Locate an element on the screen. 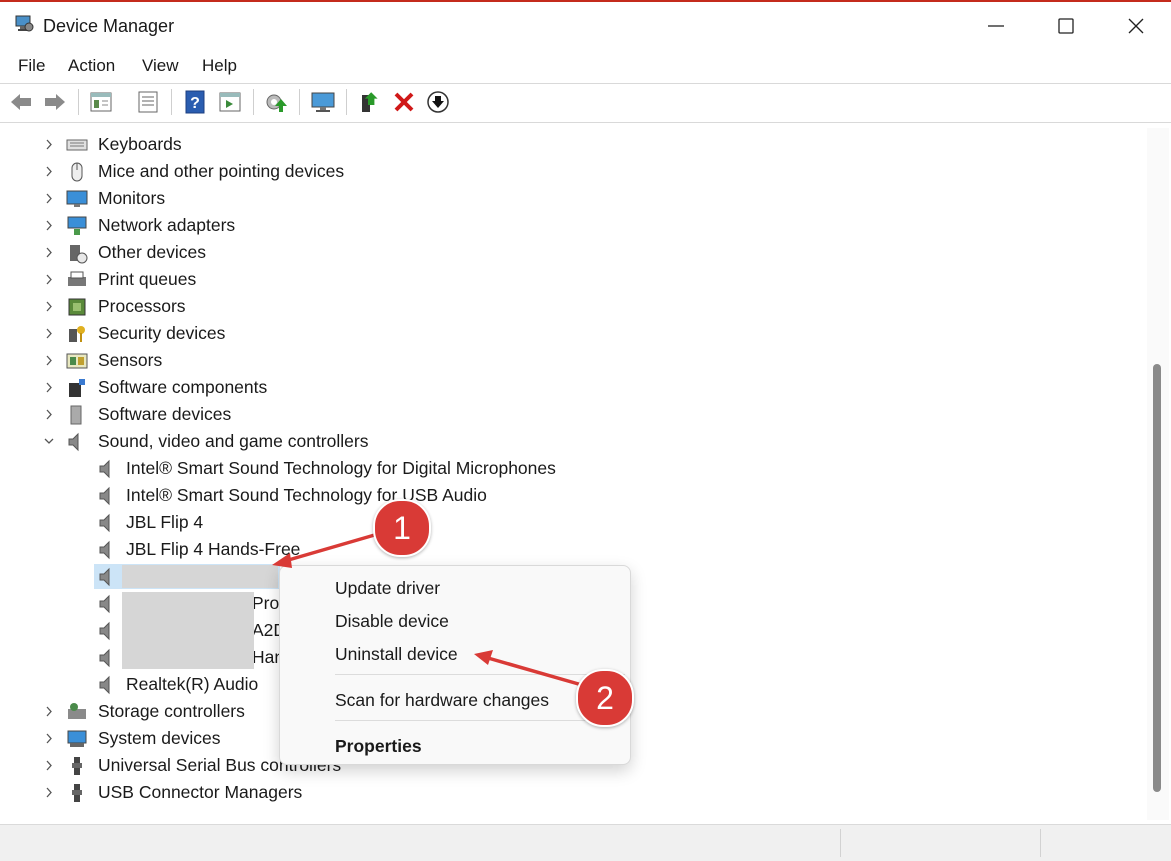  disable-device-menu-item: Disable device is located at coordinates (392, 621).